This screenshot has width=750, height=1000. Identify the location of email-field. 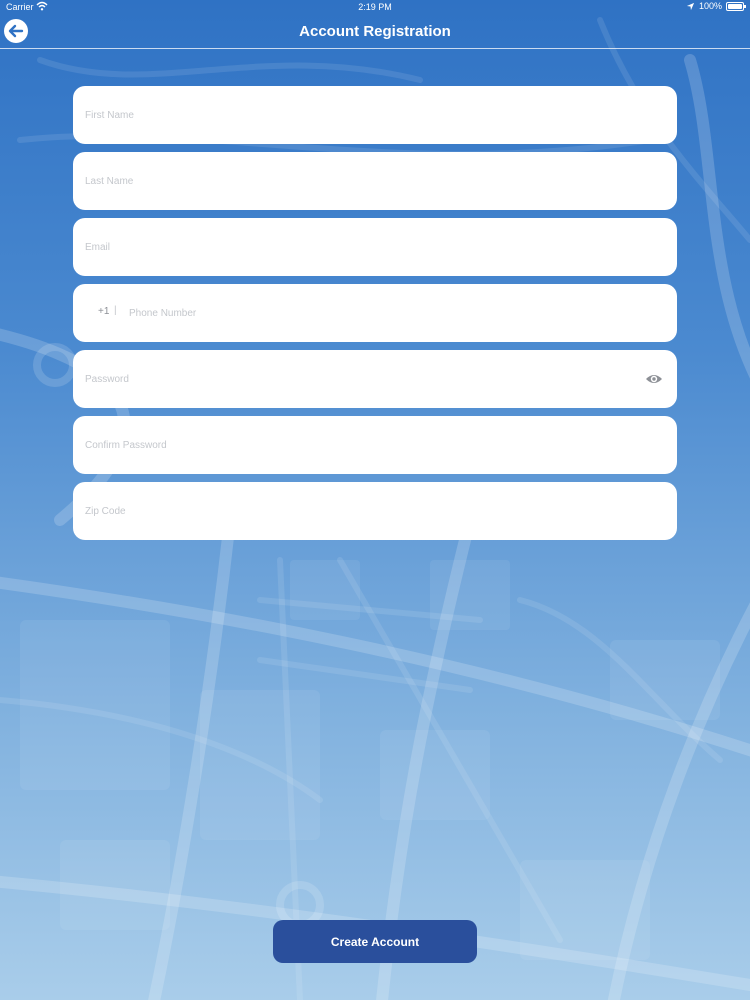
(375, 247).